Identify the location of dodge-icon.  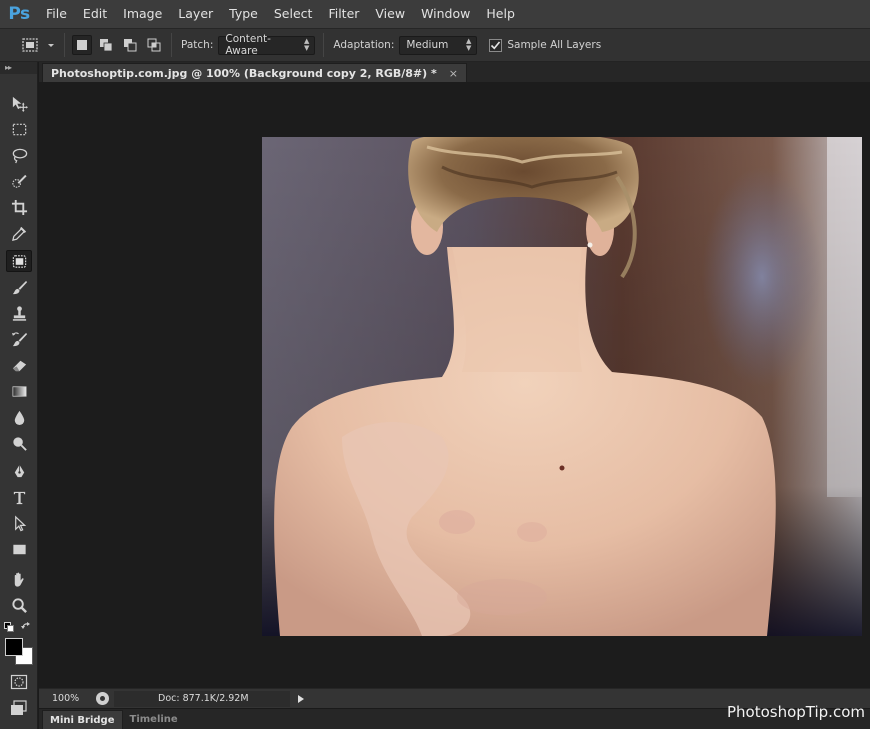
(19, 443).